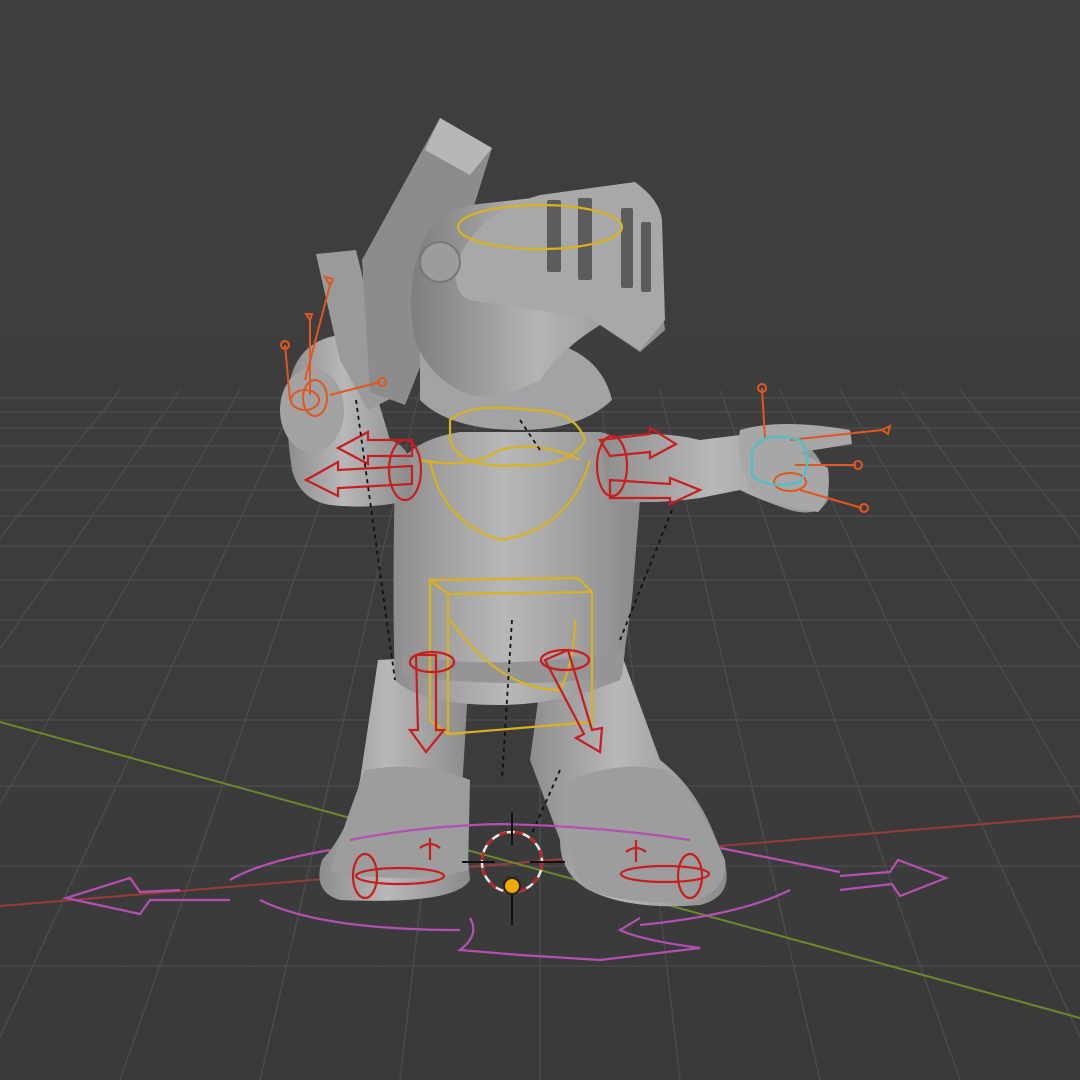 The height and width of the screenshot is (1080, 1080). What do you see at coordinates (795, 468) in the screenshot?
I see `right-hand` at bounding box center [795, 468].